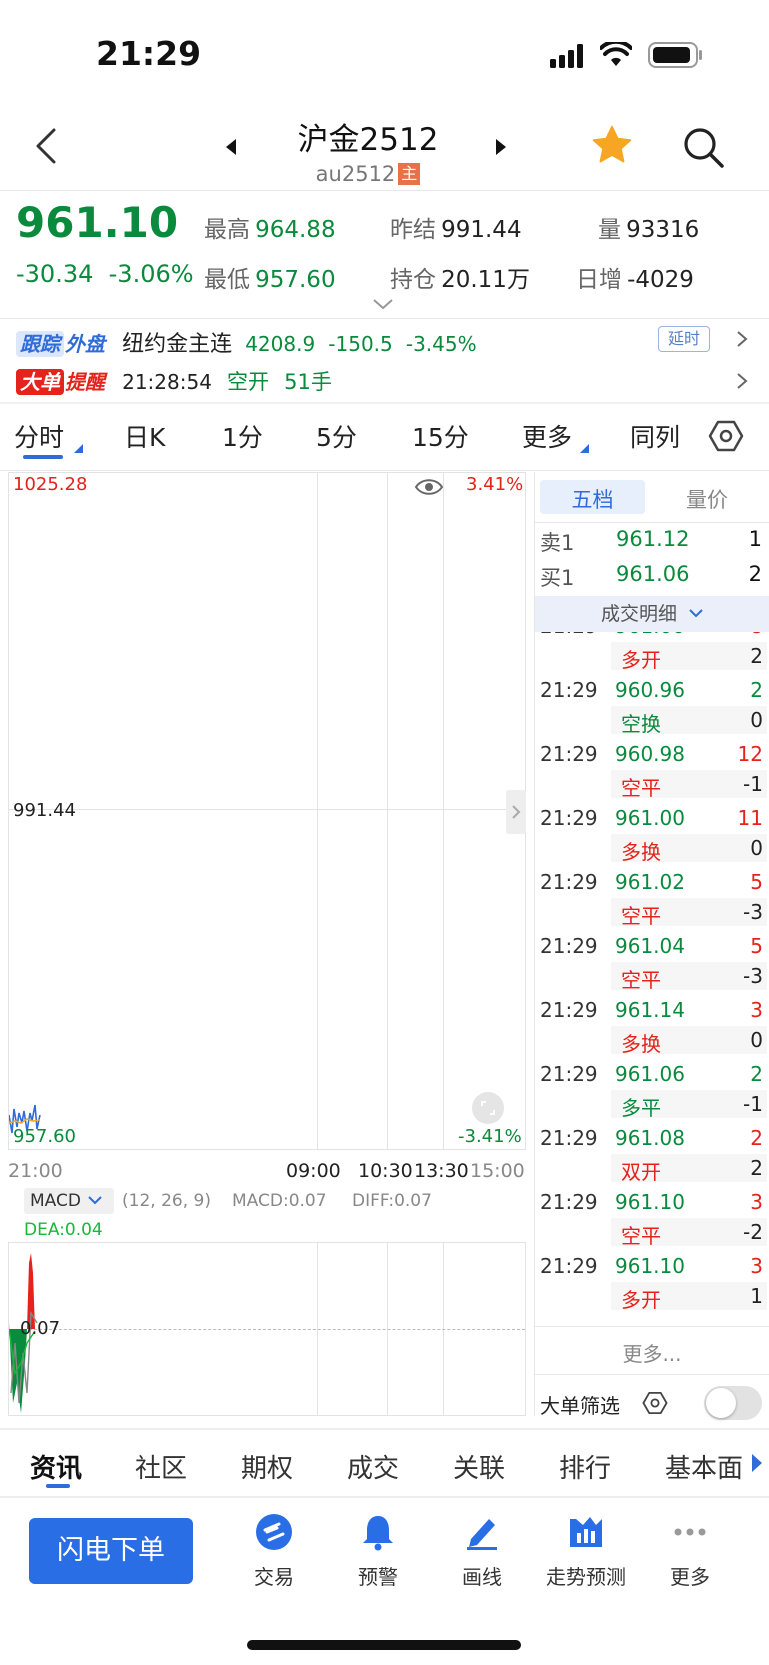  What do you see at coordinates (653, 539) in the screenshot?
I see `ask-price: 961.12` at bounding box center [653, 539].